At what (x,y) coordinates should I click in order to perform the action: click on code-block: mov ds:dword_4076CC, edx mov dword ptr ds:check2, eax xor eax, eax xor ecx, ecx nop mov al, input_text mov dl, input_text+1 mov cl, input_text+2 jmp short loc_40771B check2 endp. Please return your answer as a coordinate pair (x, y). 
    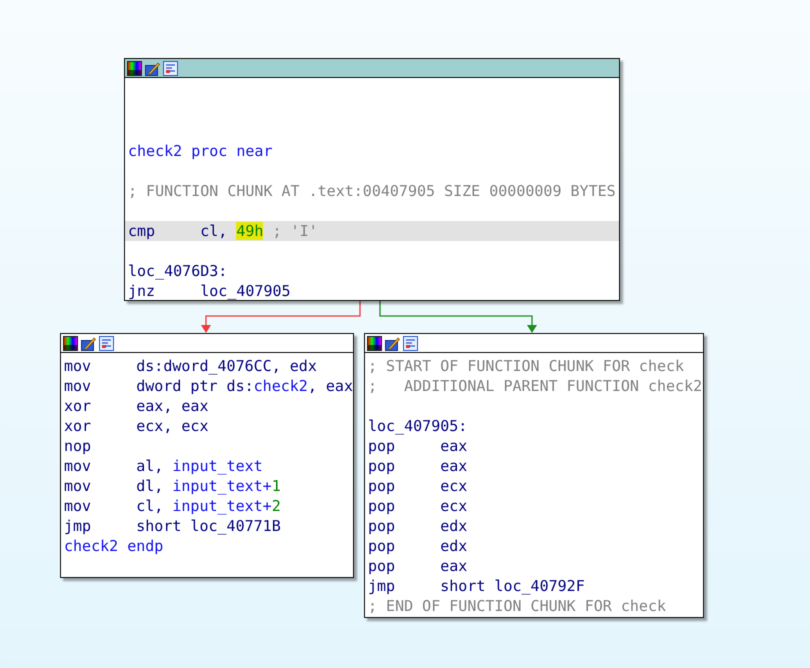
    Looking at the image, I should click on (207, 455).